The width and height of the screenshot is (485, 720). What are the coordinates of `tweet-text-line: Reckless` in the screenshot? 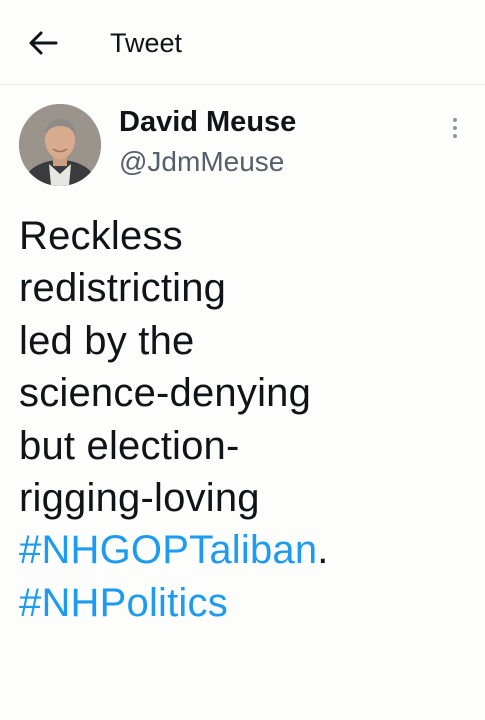 It's located at (101, 236).